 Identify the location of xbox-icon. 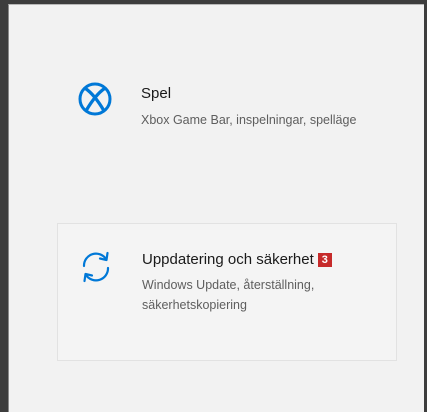
(95, 99).